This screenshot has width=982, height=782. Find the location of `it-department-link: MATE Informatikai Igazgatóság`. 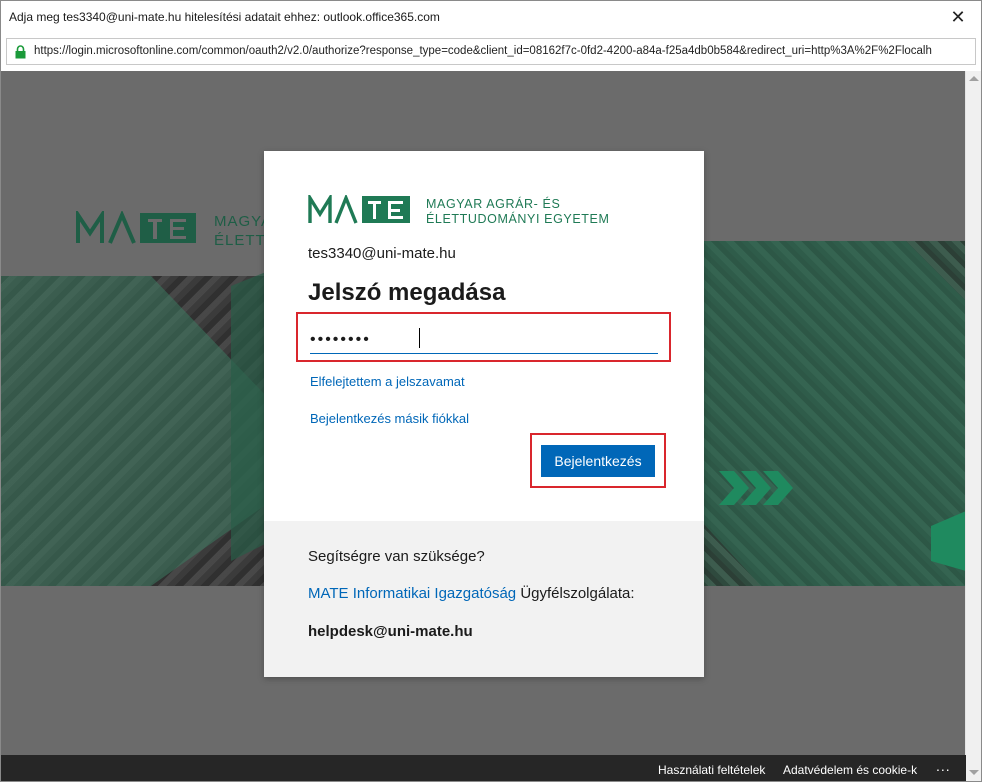

it-department-link: MATE Informatikai Igazgatóság is located at coordinates (412, 593).